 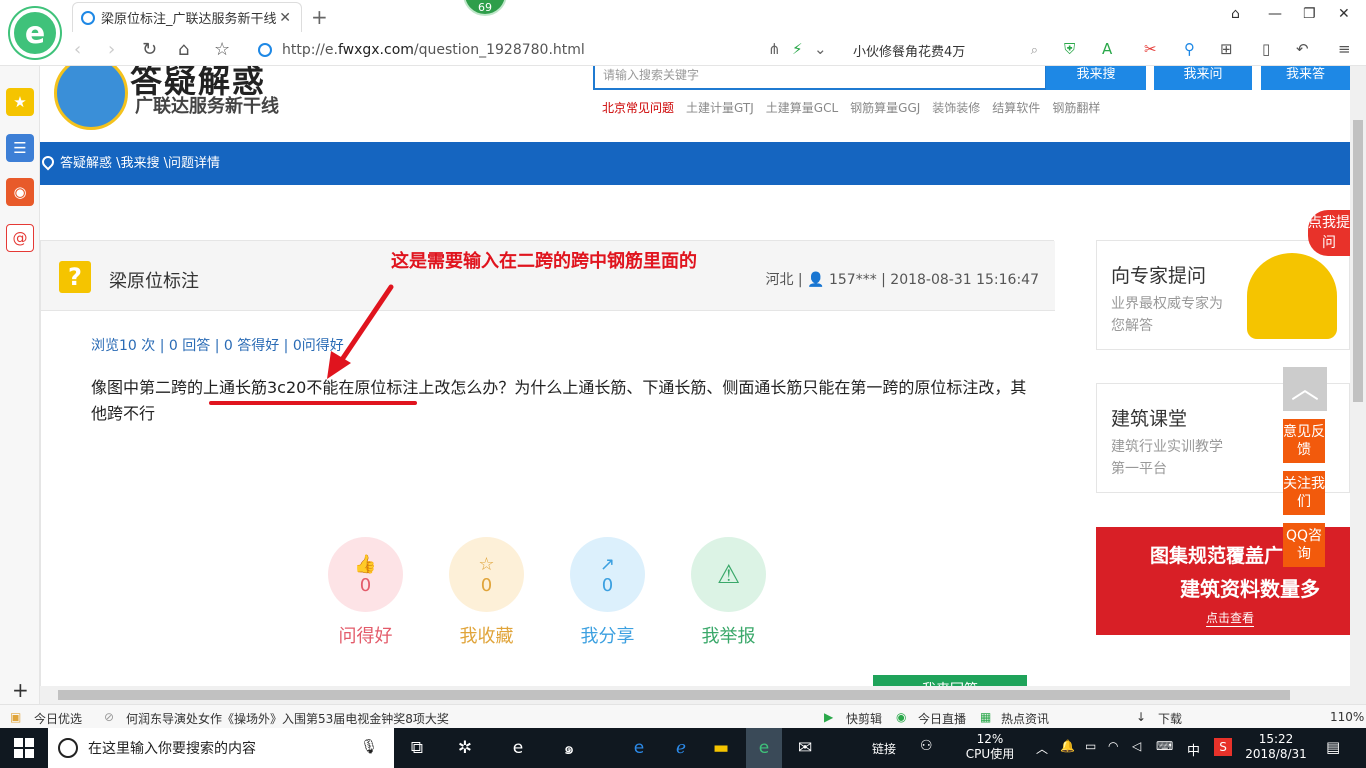 What do you see at coordinates (485, 8) in the screenshot?
I see `notification-badge: 69` at bounding box center [485, 8].